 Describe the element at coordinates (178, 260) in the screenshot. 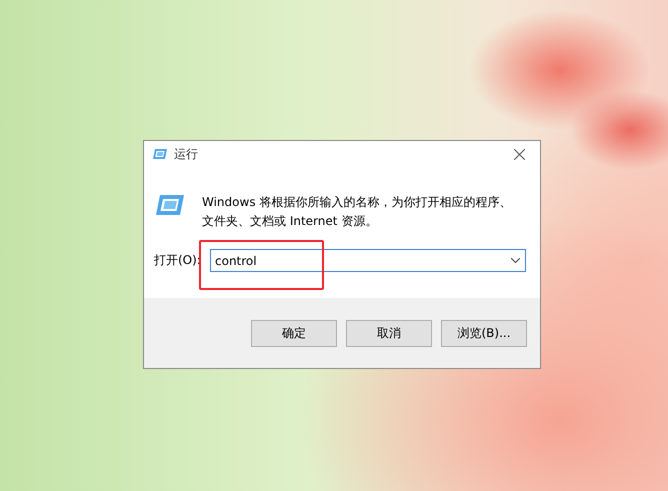

I see `open-label: 打开(O):` at that location.